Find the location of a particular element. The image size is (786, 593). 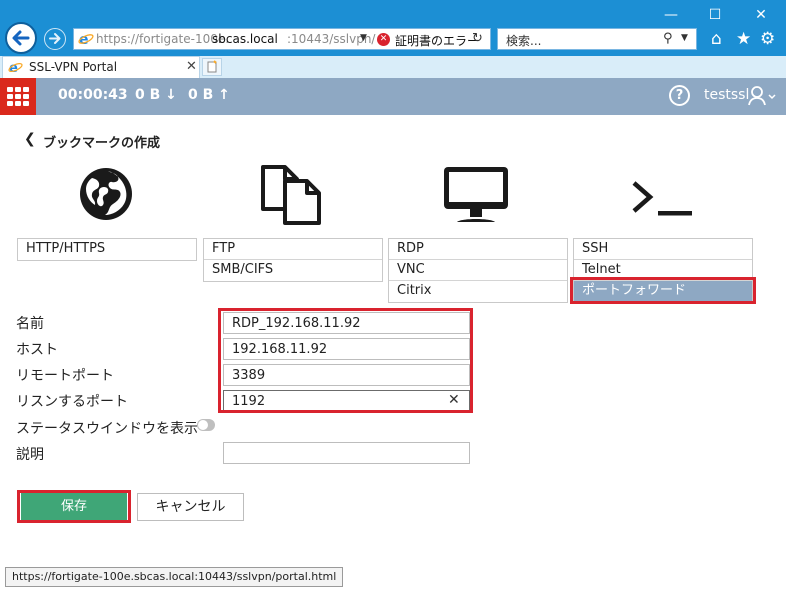

category-file-list: FTP SMB/CIFS is located at coordinates (293, 260).